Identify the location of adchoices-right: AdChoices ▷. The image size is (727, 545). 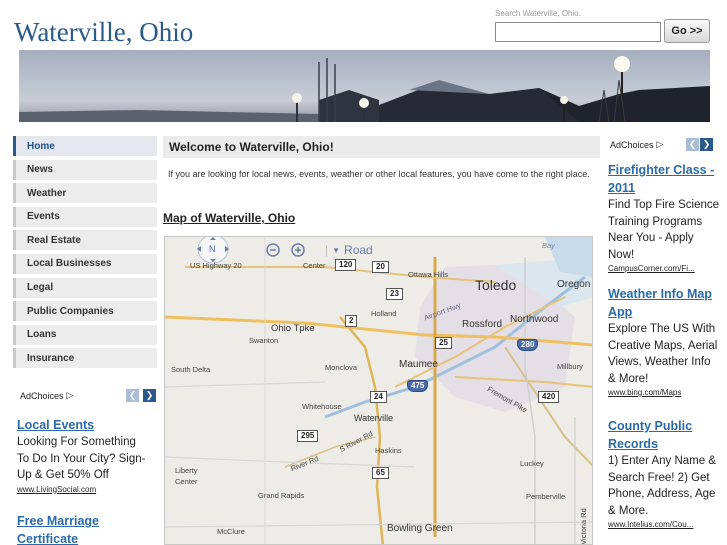
(636, 144).